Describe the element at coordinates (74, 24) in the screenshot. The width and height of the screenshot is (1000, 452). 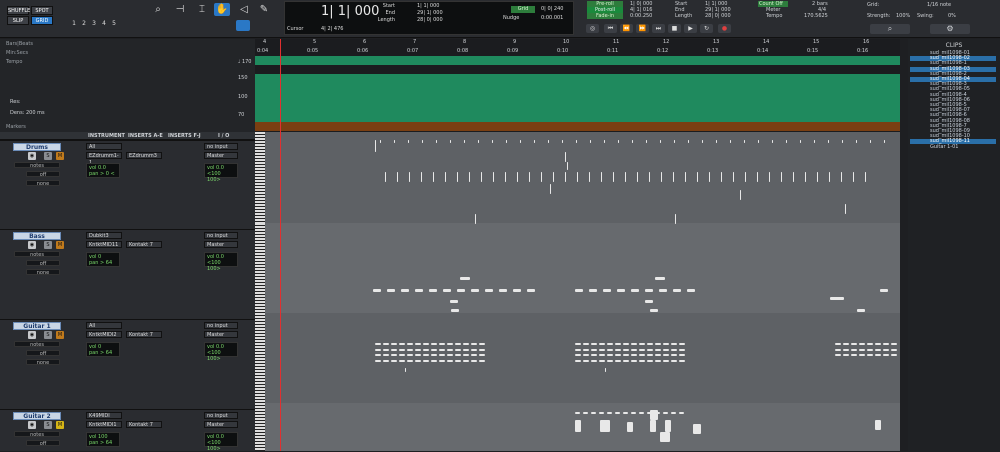
I see `zoom-preset-1: 1` at that location.